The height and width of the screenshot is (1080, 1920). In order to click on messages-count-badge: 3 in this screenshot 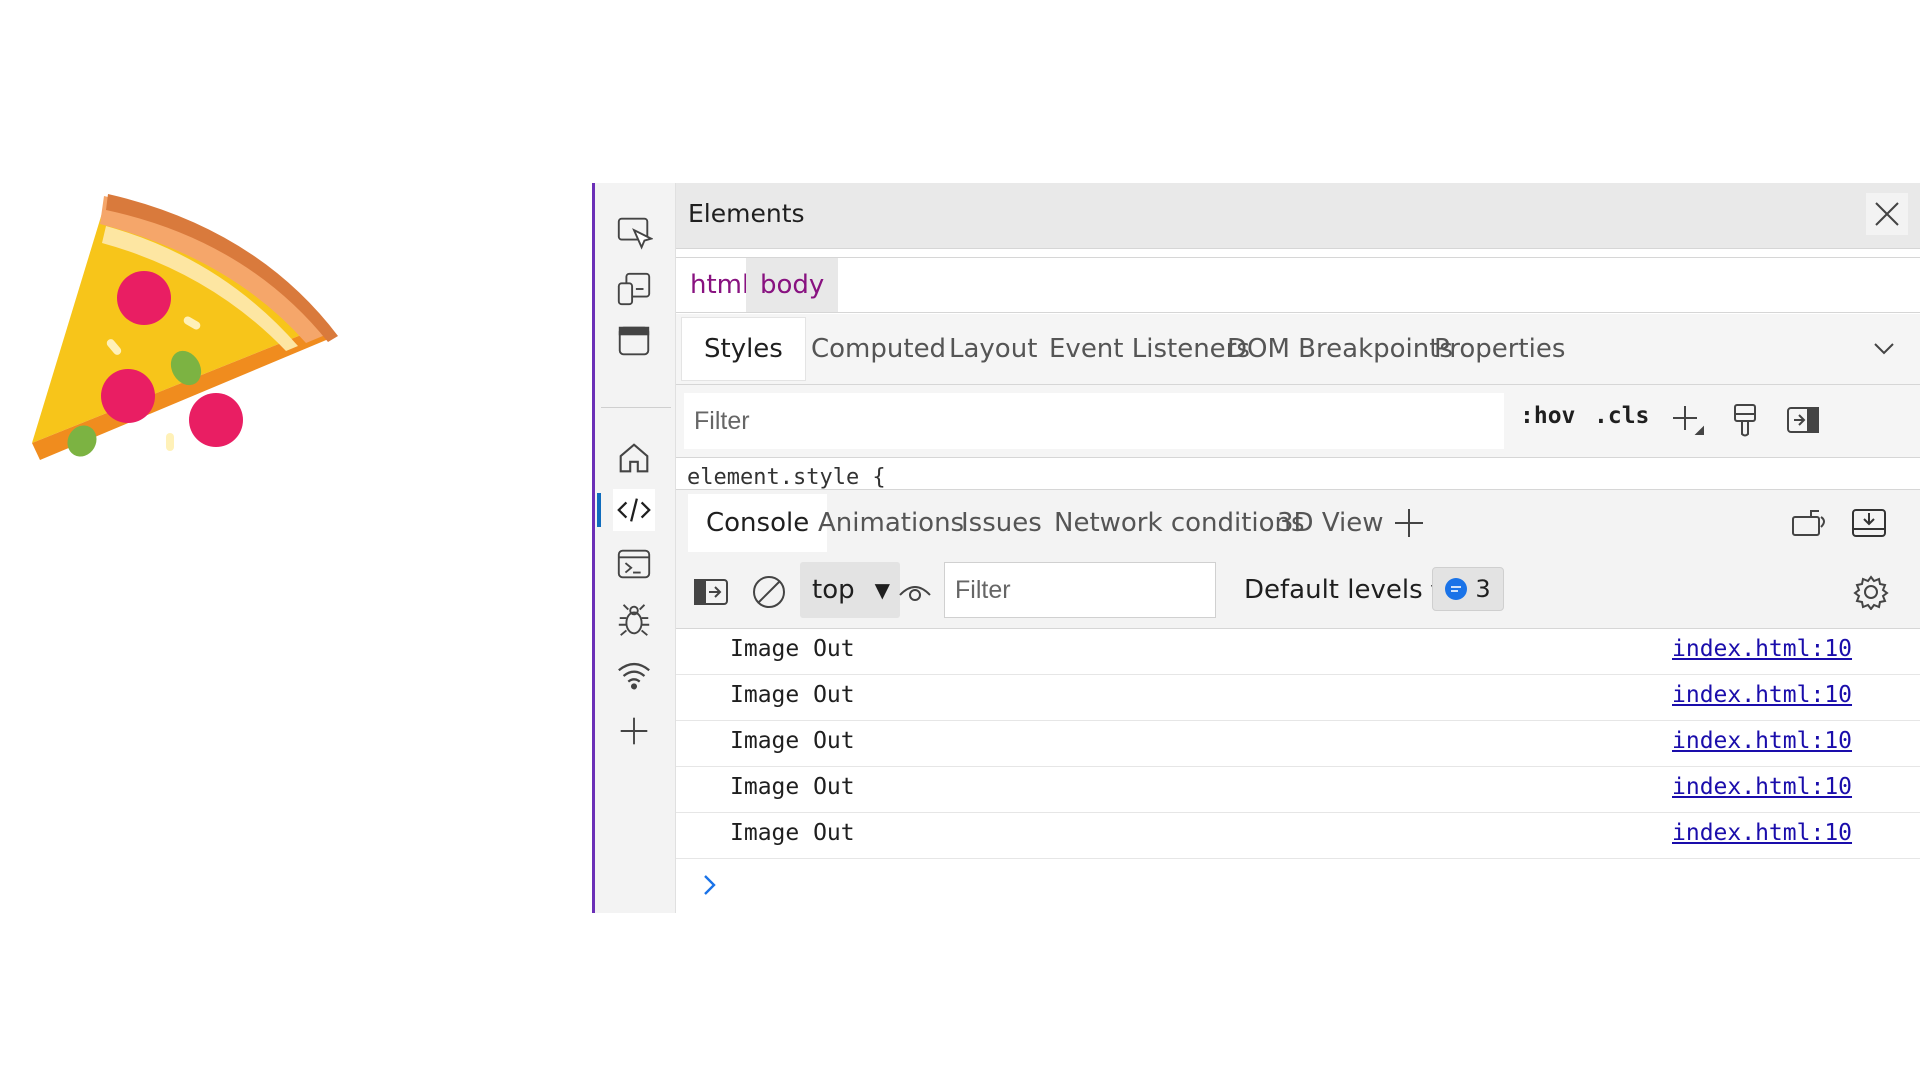, I will do `click(1468, 589)`.